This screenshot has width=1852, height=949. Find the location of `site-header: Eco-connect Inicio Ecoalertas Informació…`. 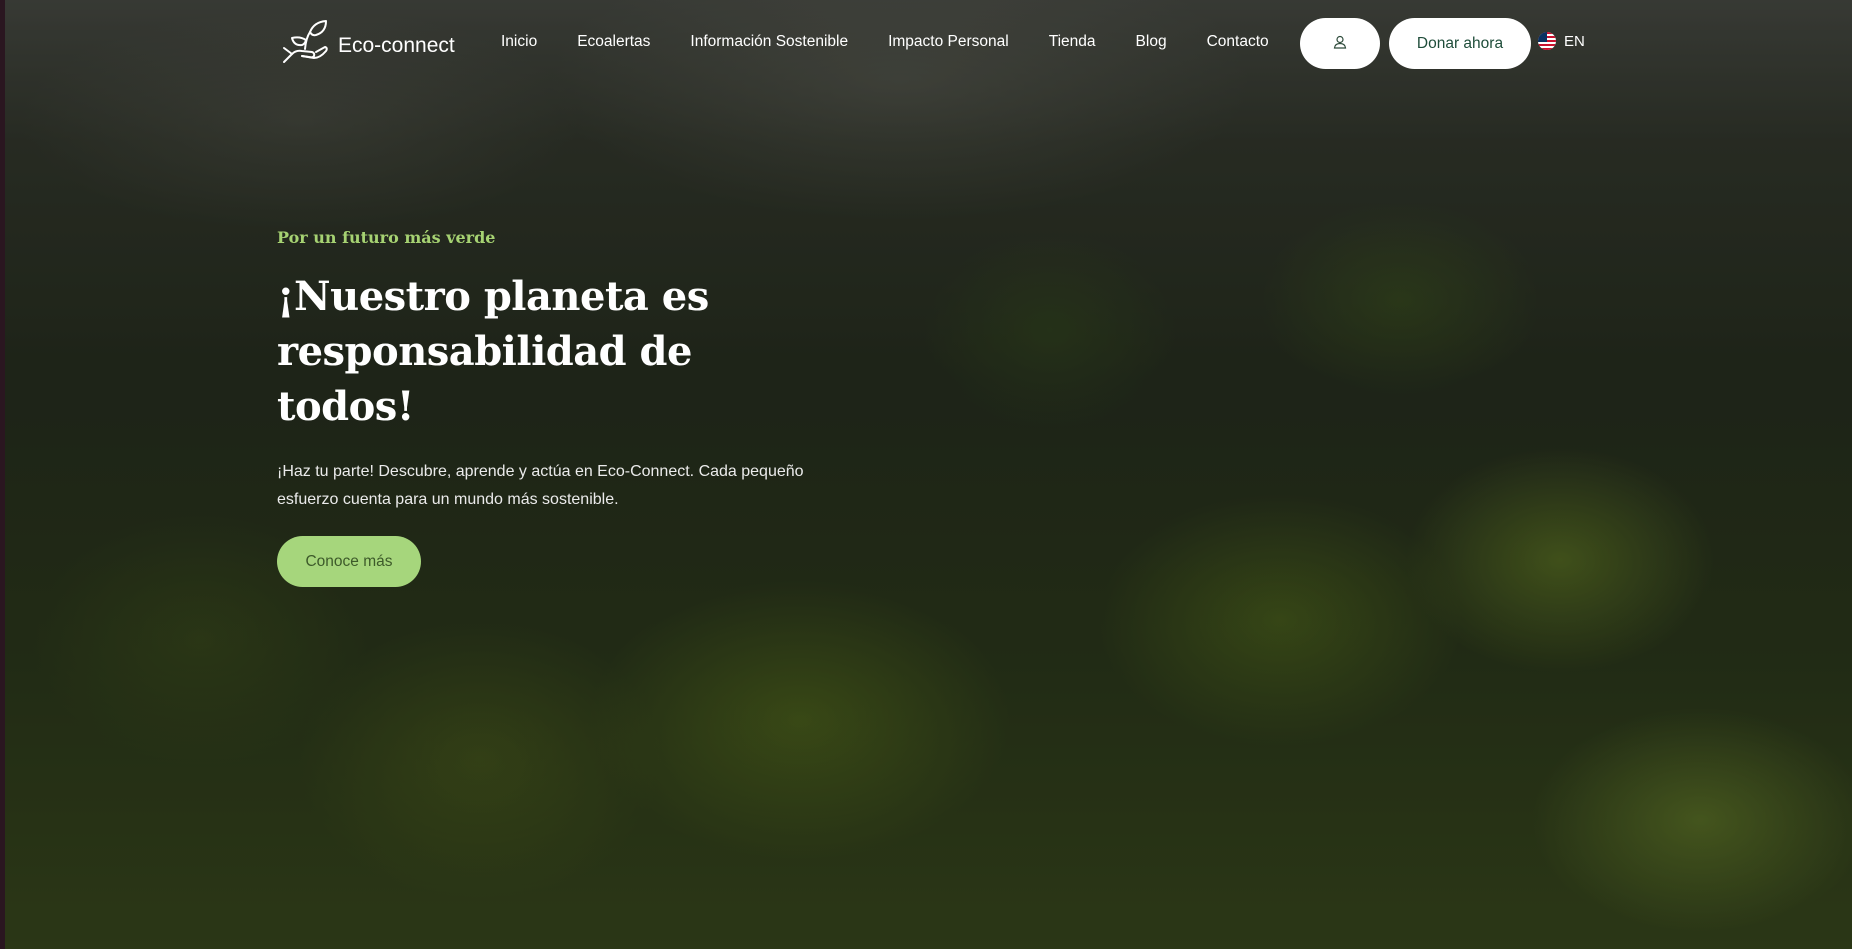

site-header: Eco-connect Inicio Ecoalertas Informació… is located at coordinates (926, 43).